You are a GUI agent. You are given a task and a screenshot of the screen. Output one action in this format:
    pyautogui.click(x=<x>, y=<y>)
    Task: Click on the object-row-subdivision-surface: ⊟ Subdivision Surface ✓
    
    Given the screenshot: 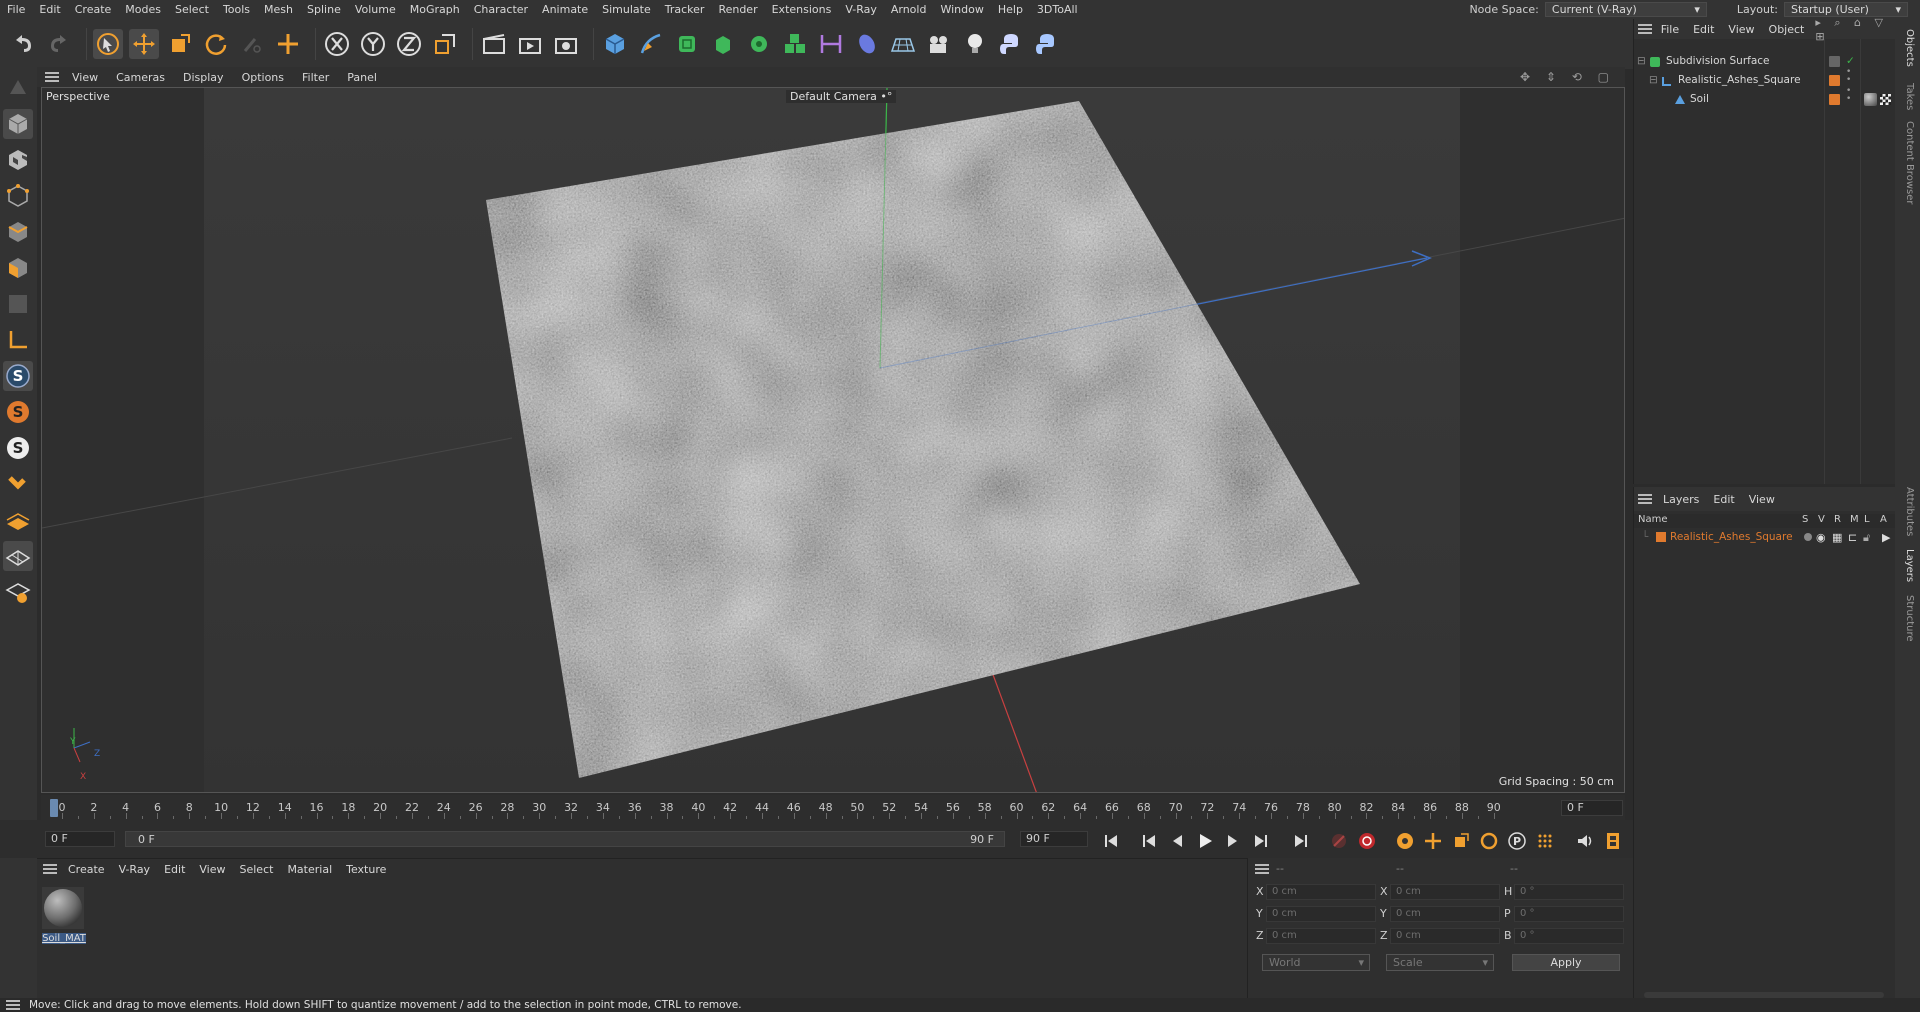 What is the action you would take?
    pyautogui.click(x=1765, y=61)
    